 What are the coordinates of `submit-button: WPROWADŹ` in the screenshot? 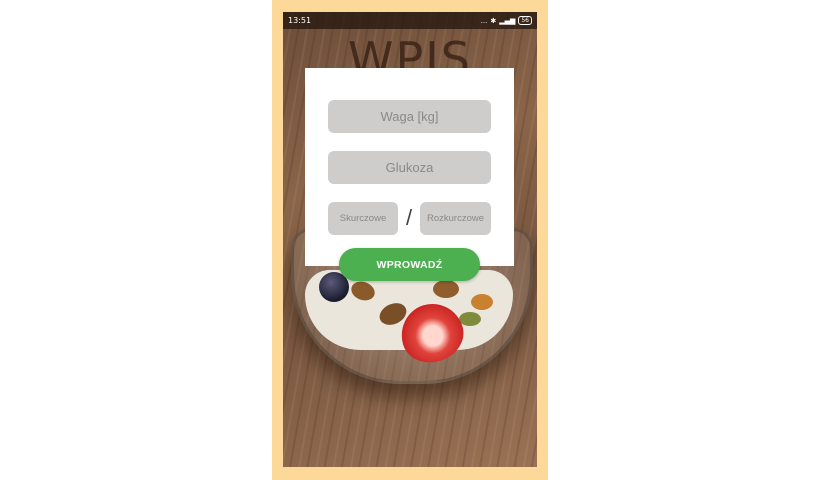 It's located at (409, 264).